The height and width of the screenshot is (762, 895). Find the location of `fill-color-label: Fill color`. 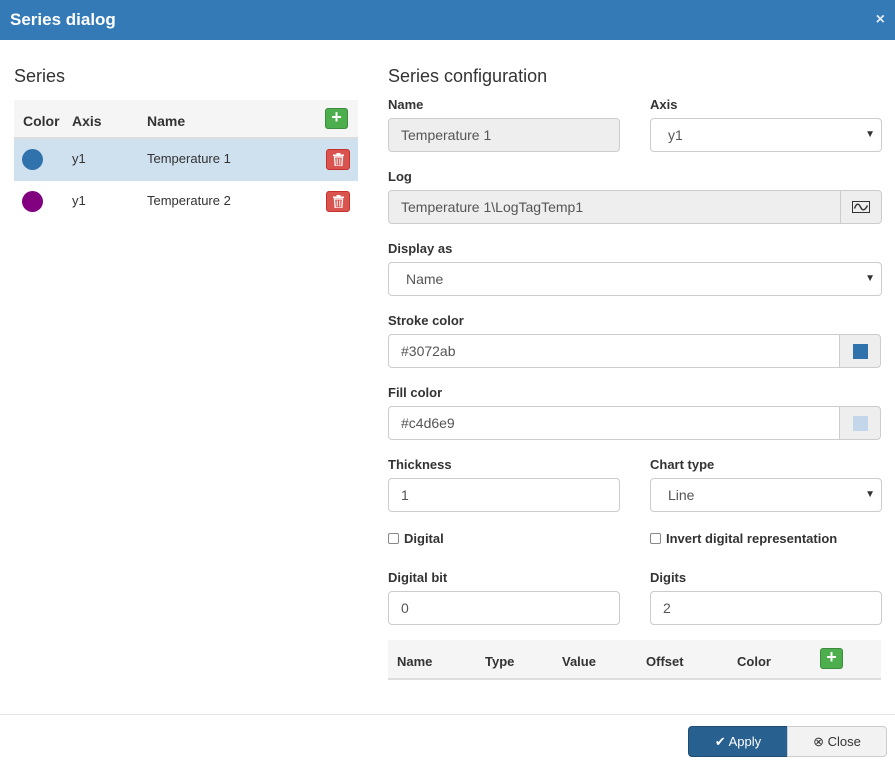

fill-color-label: Fill color is located at coordinates (415, 392).